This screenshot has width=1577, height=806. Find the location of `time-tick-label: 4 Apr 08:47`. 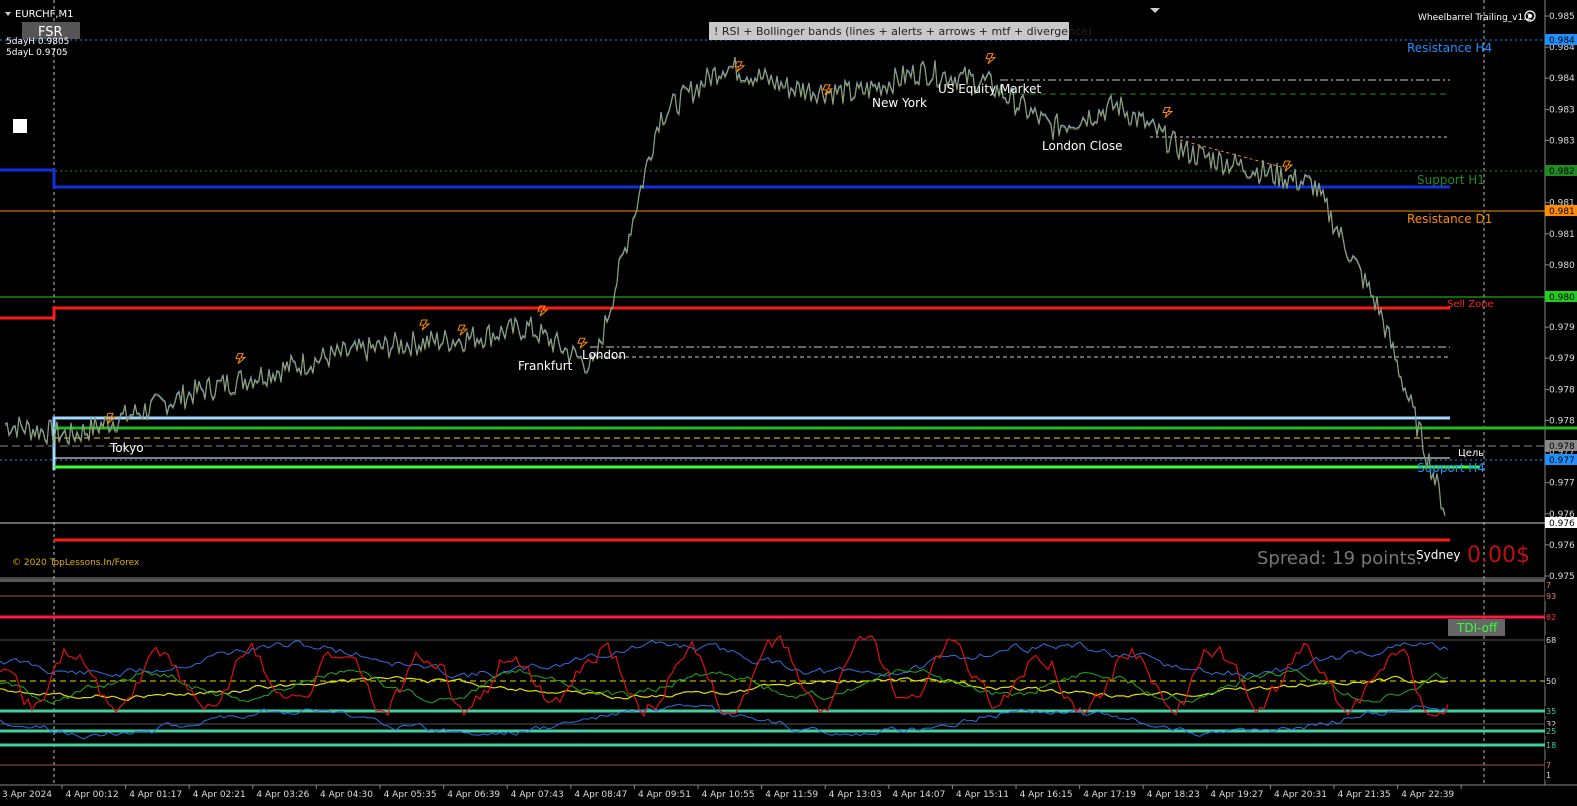

time-tick-label: 4 Apr 08:47 is located at coordinates (600, 795).